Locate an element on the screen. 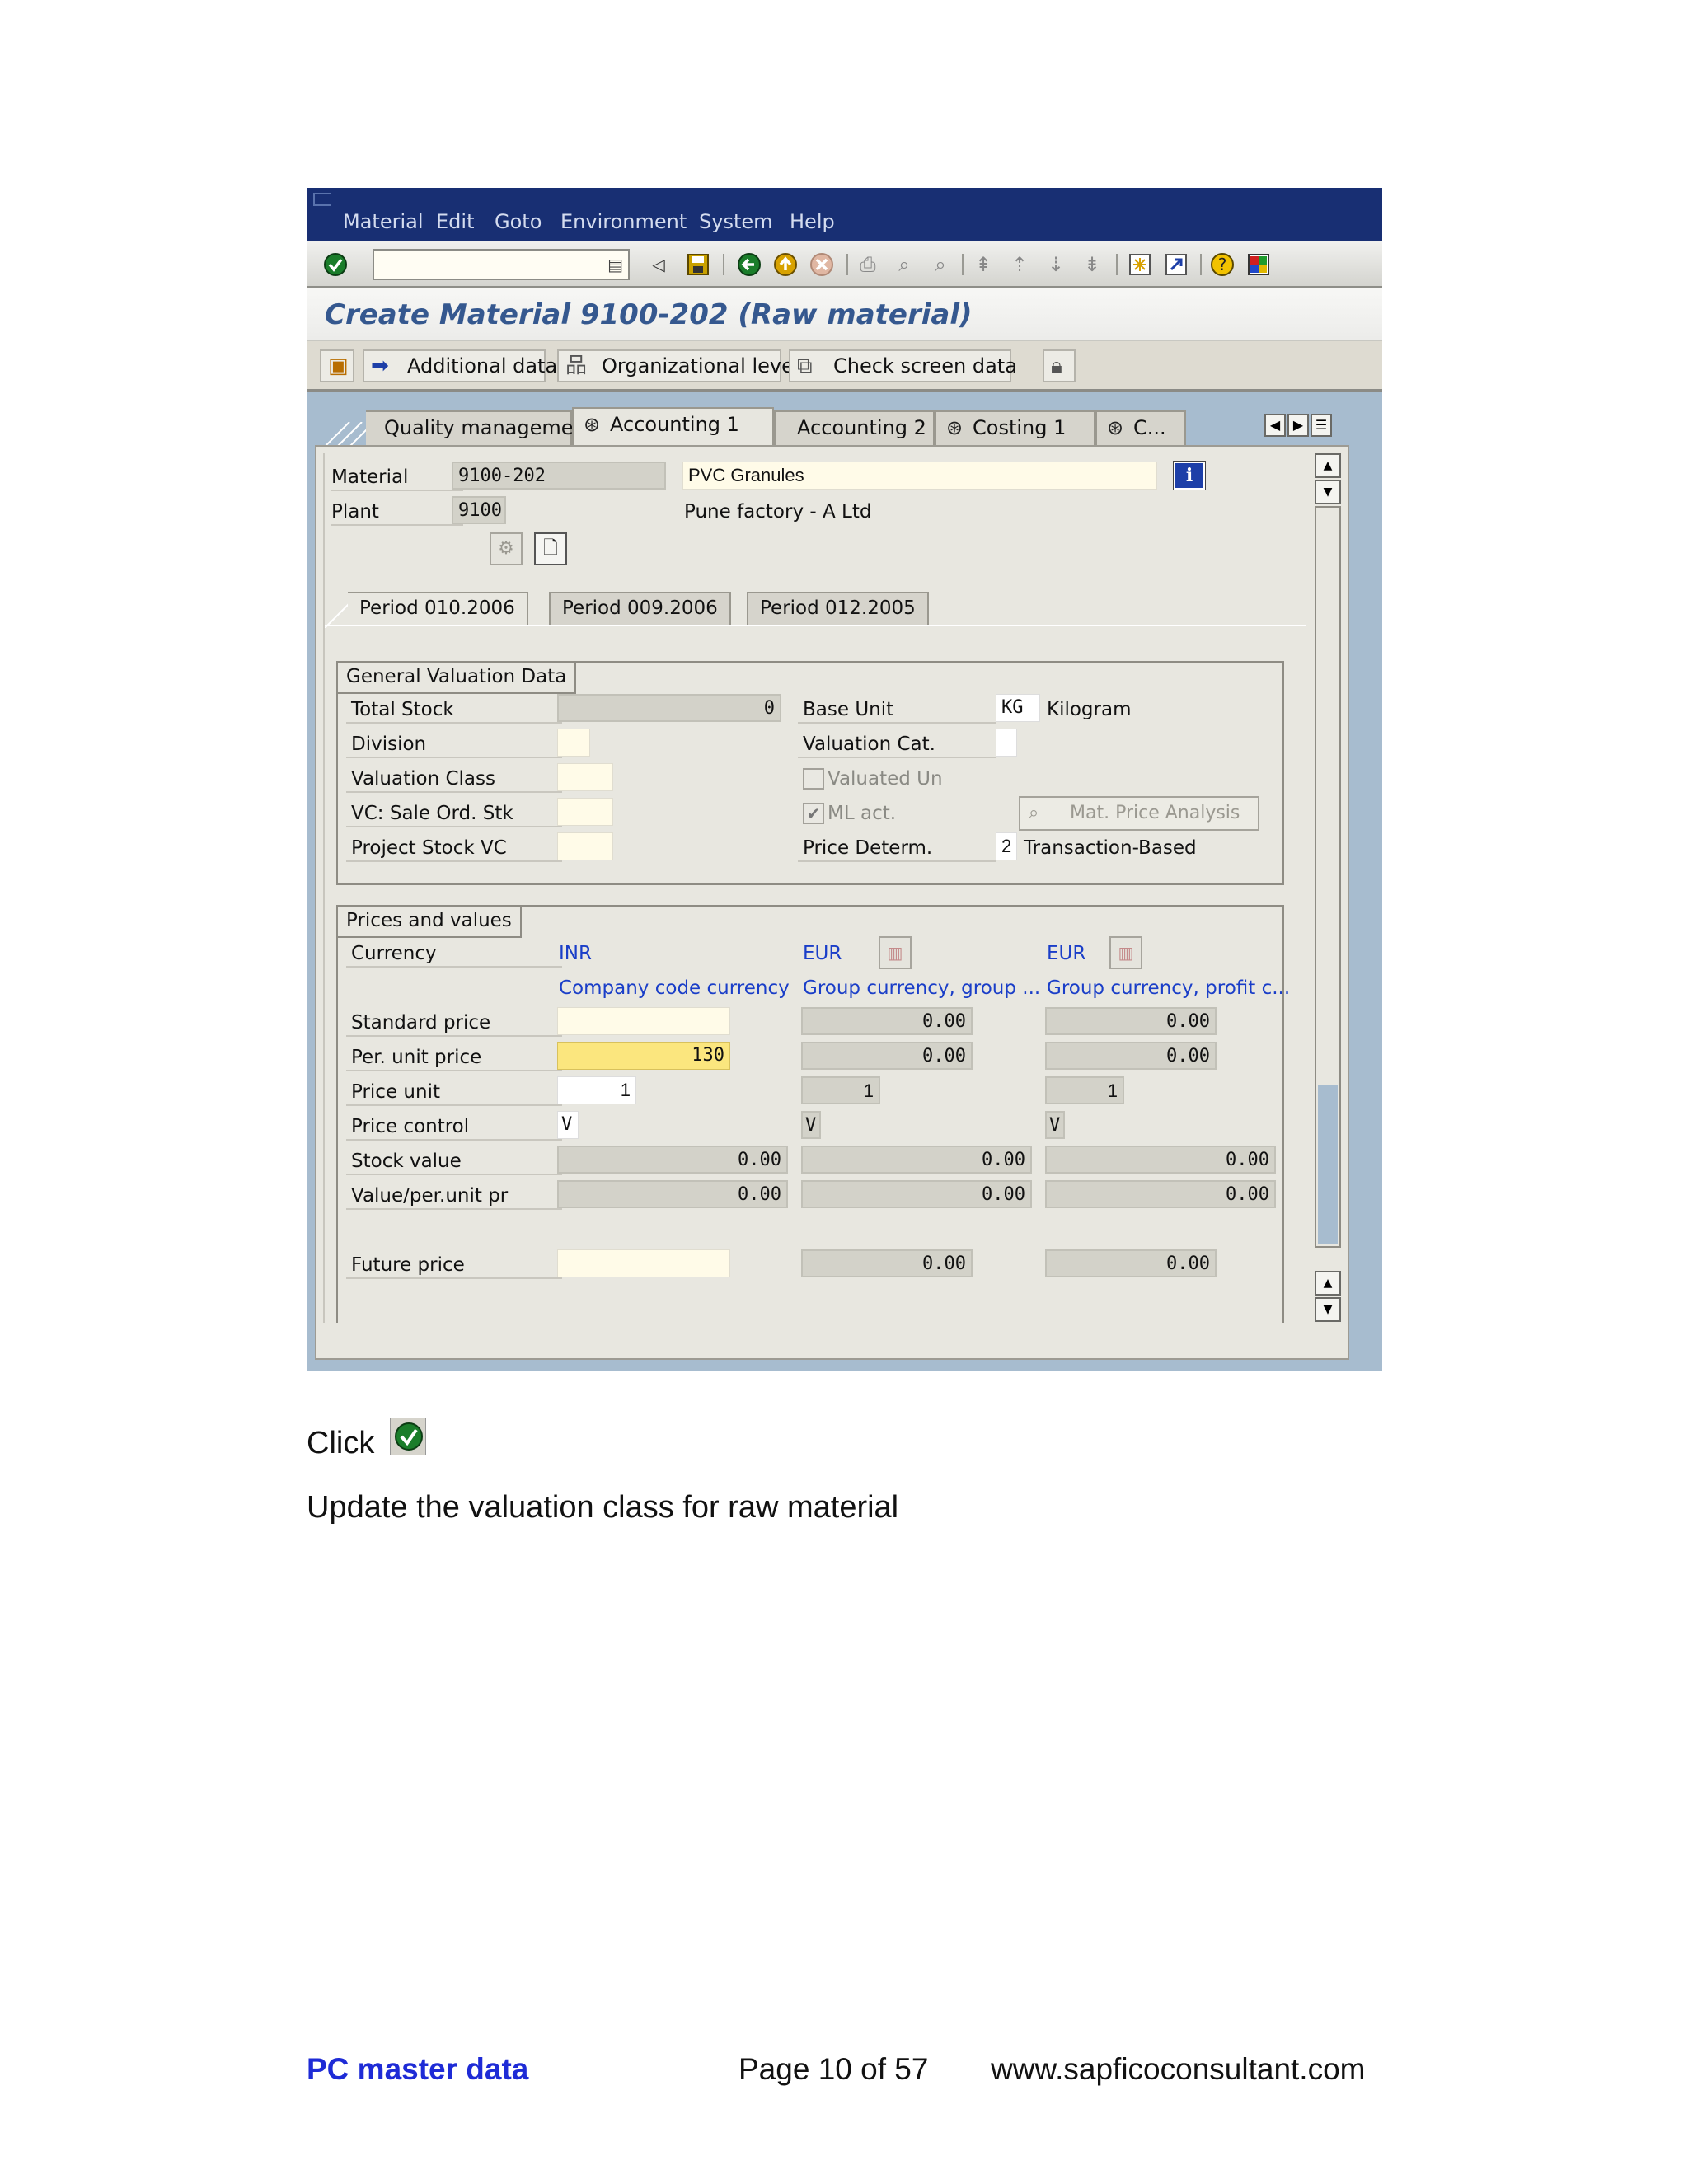 The width and height of the screenshot is (1688, 2184). tab-costing-1: ⊛ Costing 1 is located at coordinates (1015, 427).